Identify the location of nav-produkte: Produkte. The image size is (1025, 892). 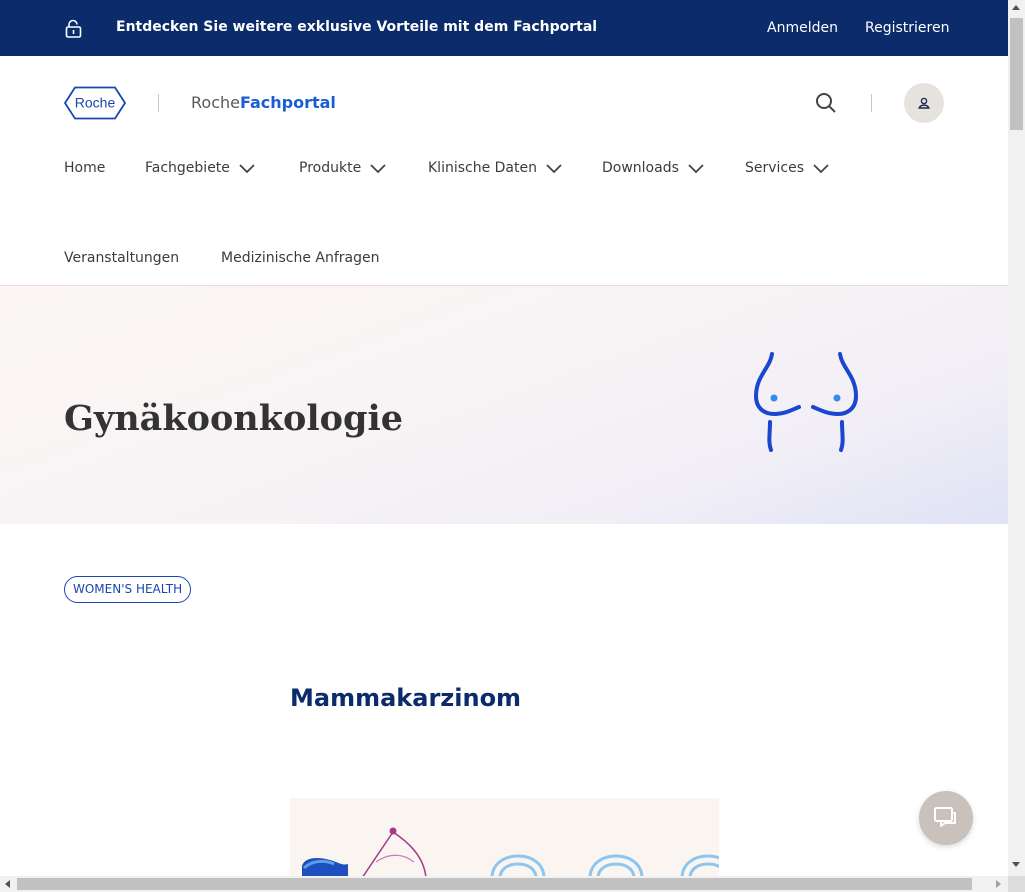
(343, 168).